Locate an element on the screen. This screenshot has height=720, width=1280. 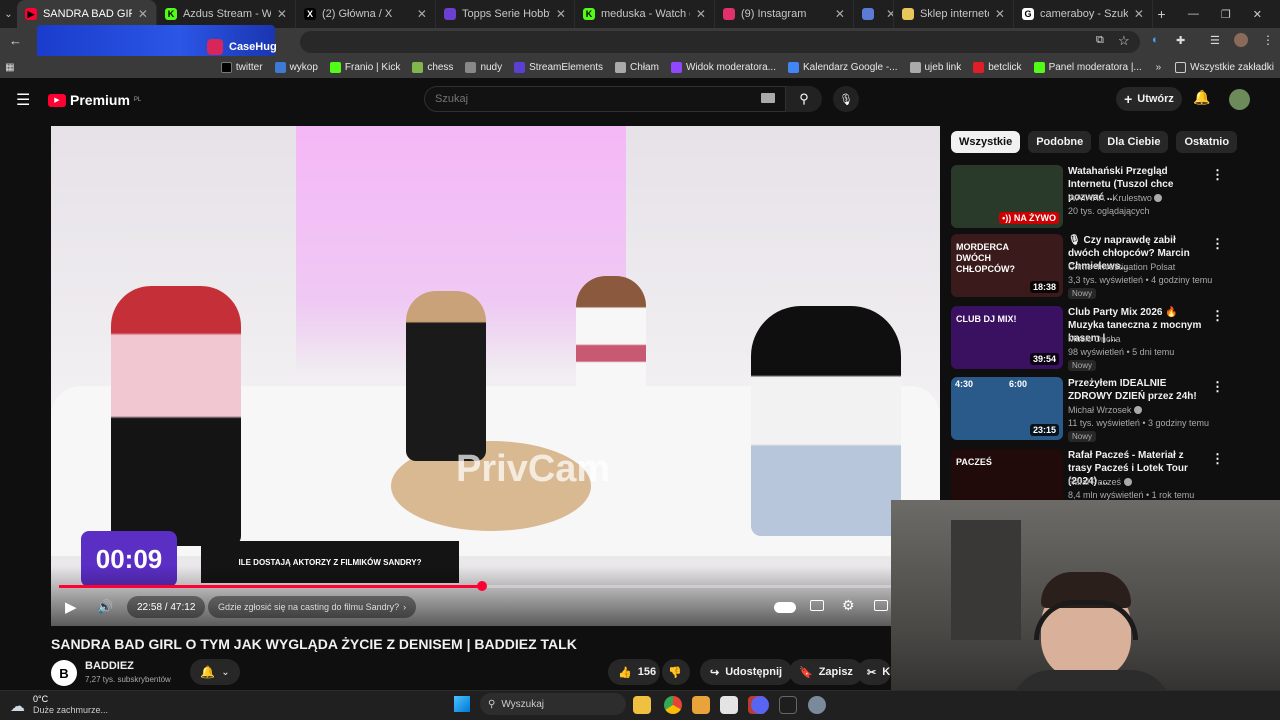
restore-window-button: ❐ is located at coordinates (1226, 14).